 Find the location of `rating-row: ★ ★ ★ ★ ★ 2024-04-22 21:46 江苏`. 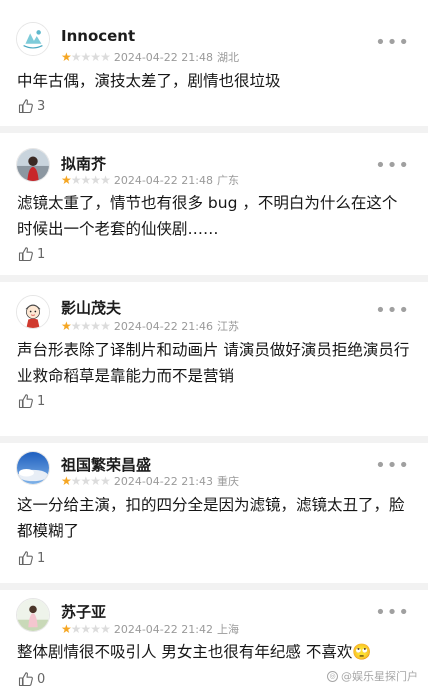

rating-row: ★ ★ ★ ★ ★ 2024-04-22 21:46 江苏 is located at coordinates (150, 326).